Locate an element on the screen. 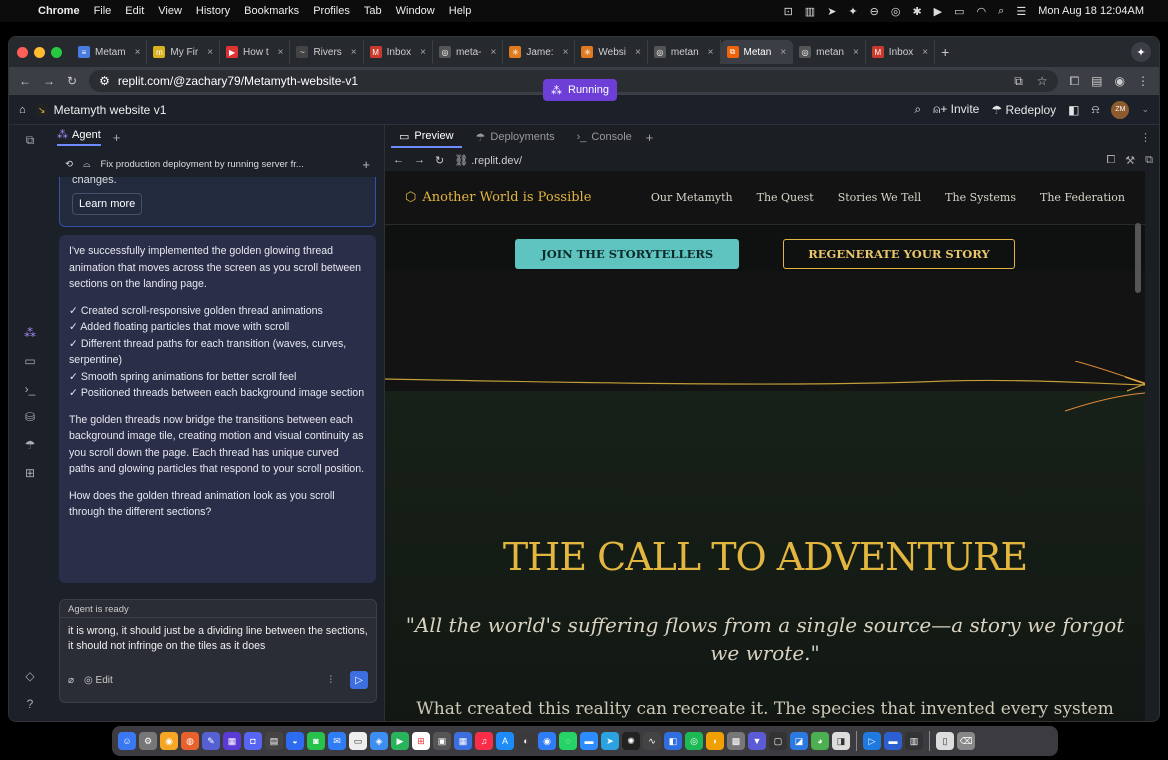 The width and height of the screenshot is (1168, 760). layout-toggle-icon: ◧ is located at coordinates (1073, 110).